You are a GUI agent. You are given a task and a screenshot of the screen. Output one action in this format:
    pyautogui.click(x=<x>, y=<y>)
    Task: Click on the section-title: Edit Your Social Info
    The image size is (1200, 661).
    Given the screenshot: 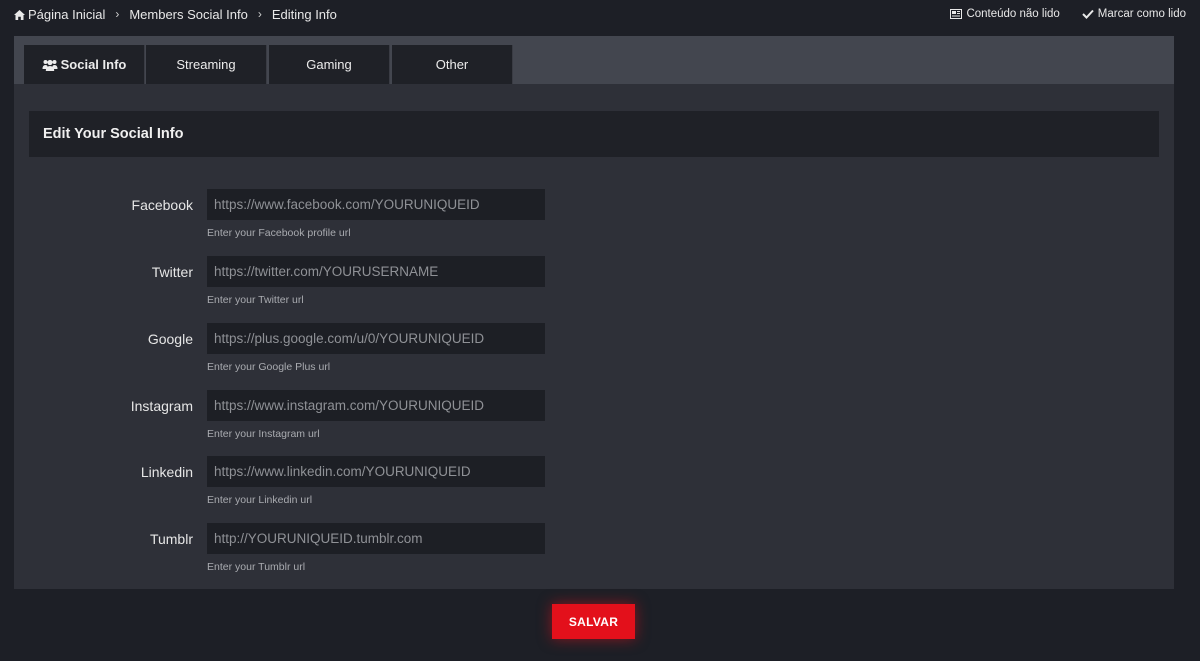 What is the action you would take?
    pyautogui.click(x=594, y=134)
    